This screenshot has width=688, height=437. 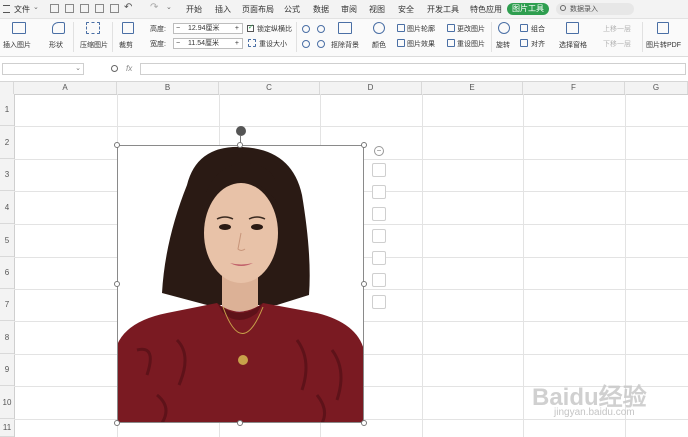 What do you see at coordinates (269, 88) in the screenshot?
I see `column-header: C` at bounding box center [269, 88].